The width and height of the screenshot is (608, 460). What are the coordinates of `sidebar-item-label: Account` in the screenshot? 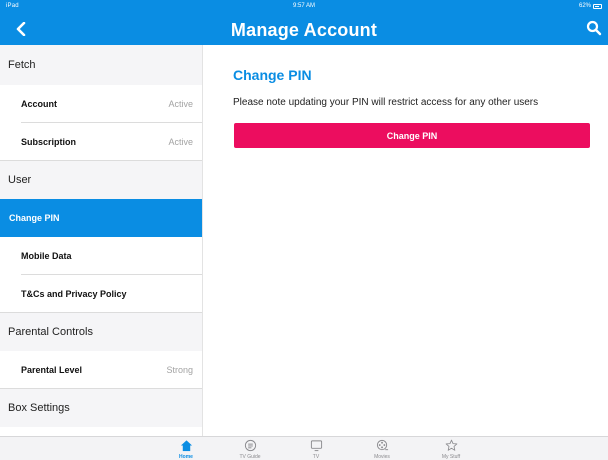 It's located at (39, 104).